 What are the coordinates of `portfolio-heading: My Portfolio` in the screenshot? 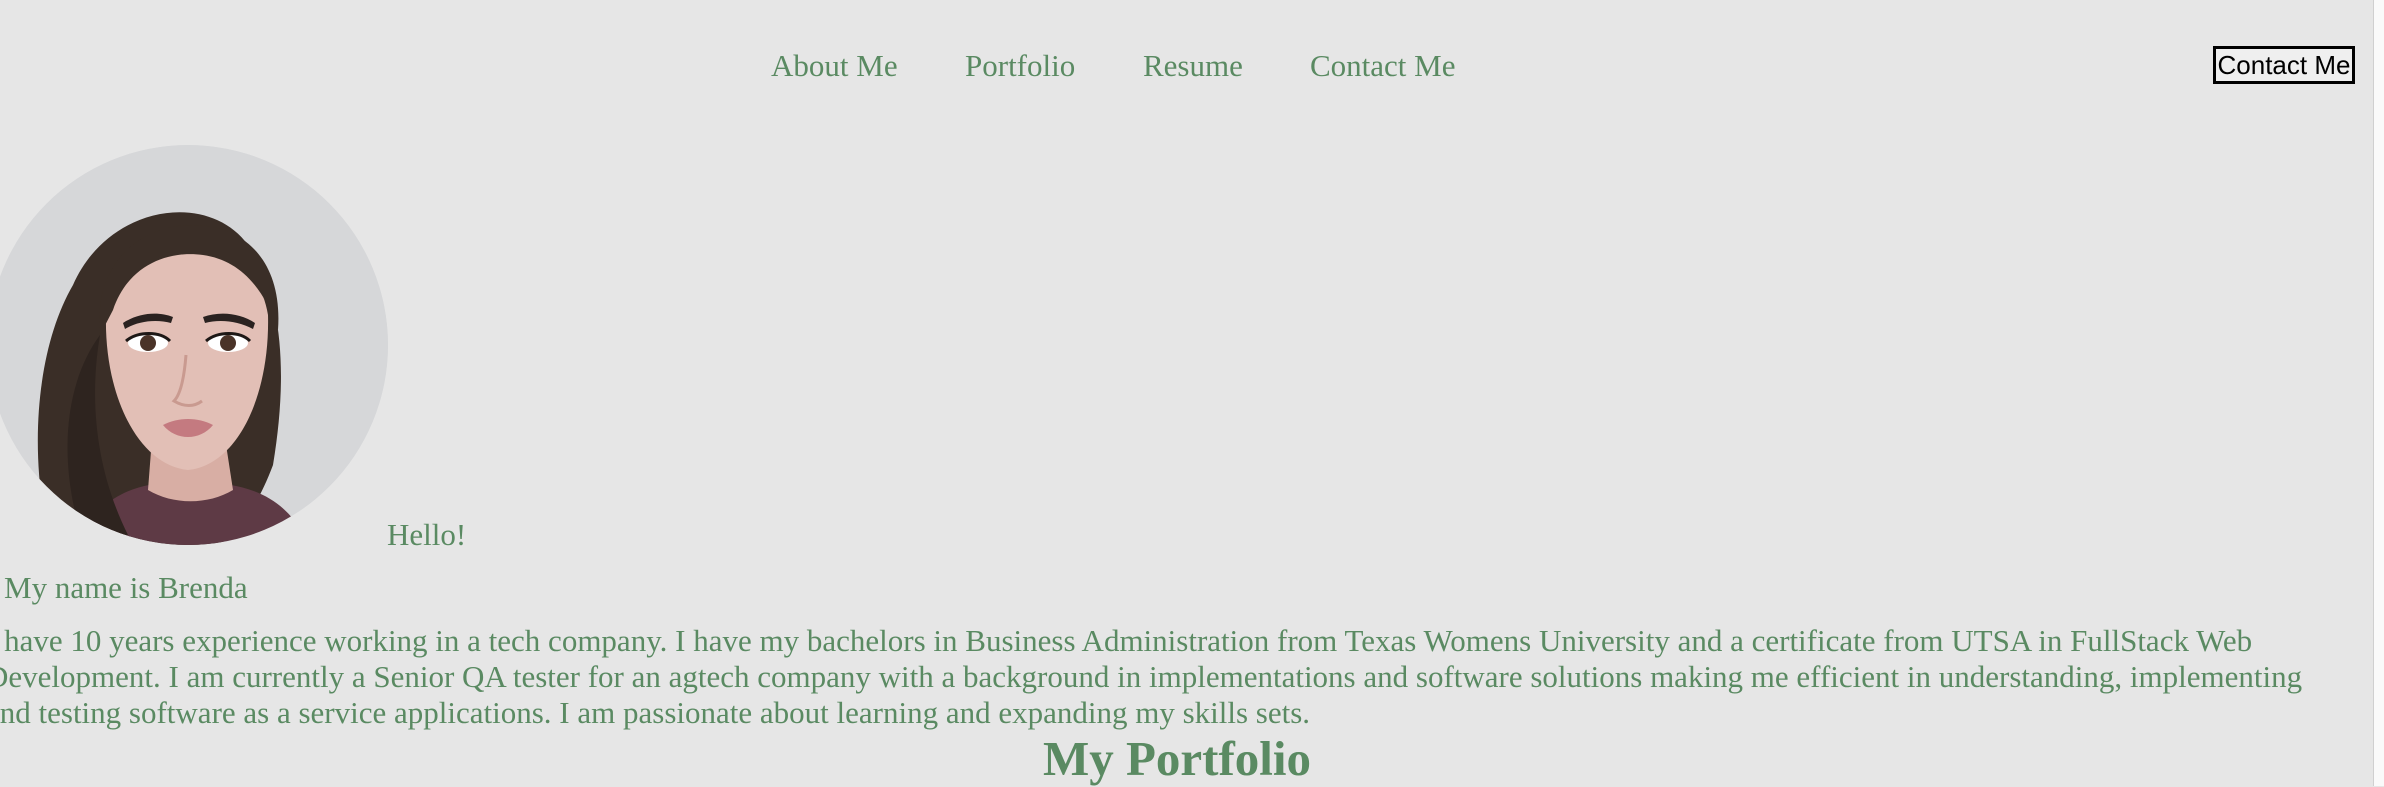 It's located at (1177, 758).